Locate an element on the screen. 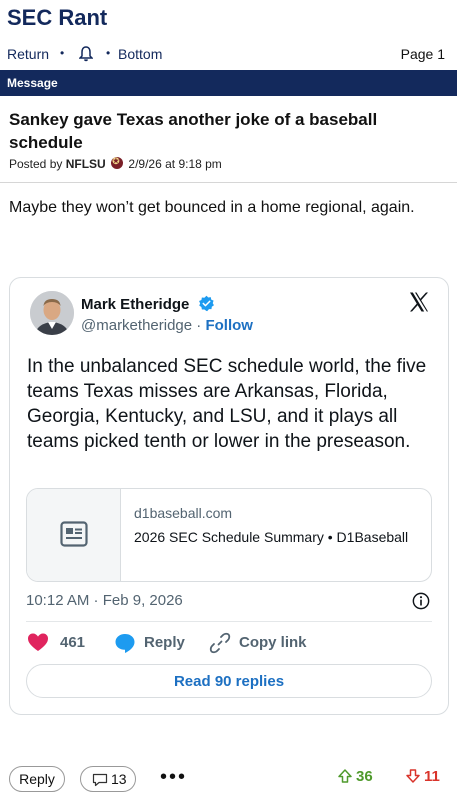 This screenshot has height=800, width=457. tweet-author-name: Mark Etheridge is located at coordinates (148, 304).